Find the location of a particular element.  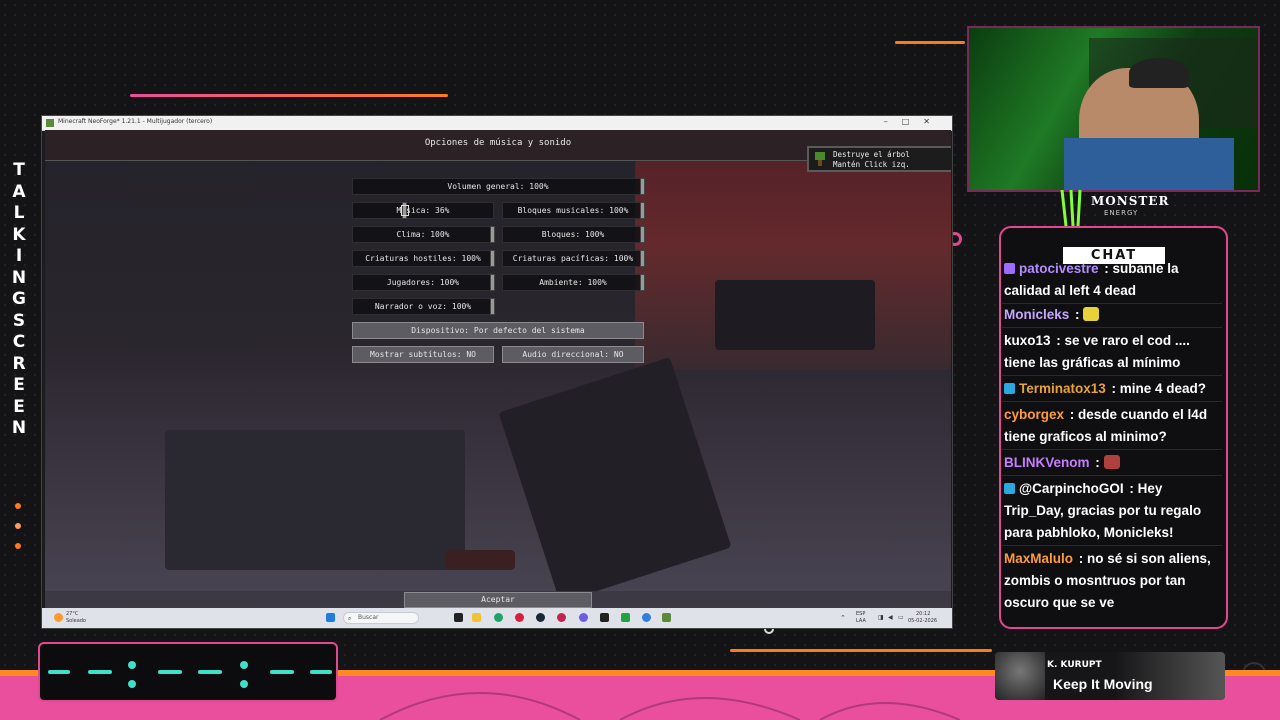

chat-username: Monicleks is located at coordinates (1036, 314).